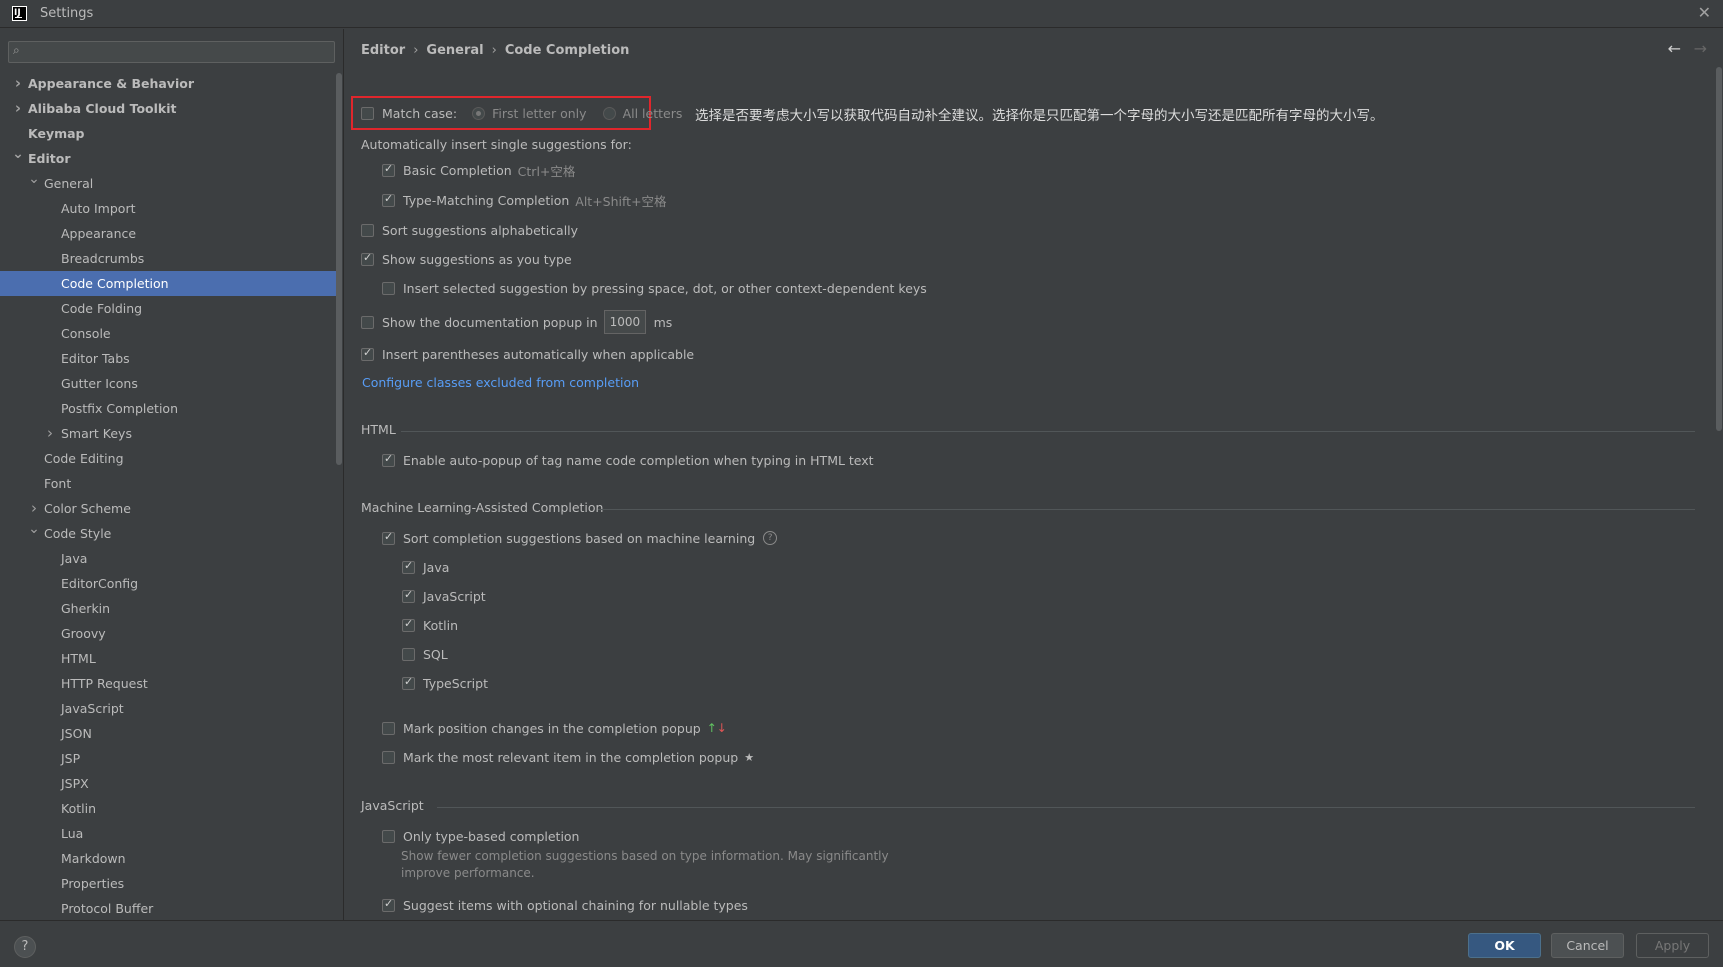  I want to click on help-button: ?, so click(25, 947).